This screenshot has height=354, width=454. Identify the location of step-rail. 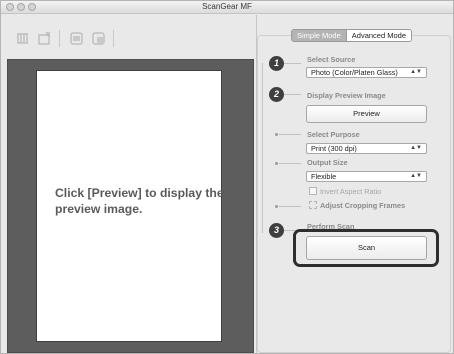
(262, 148).